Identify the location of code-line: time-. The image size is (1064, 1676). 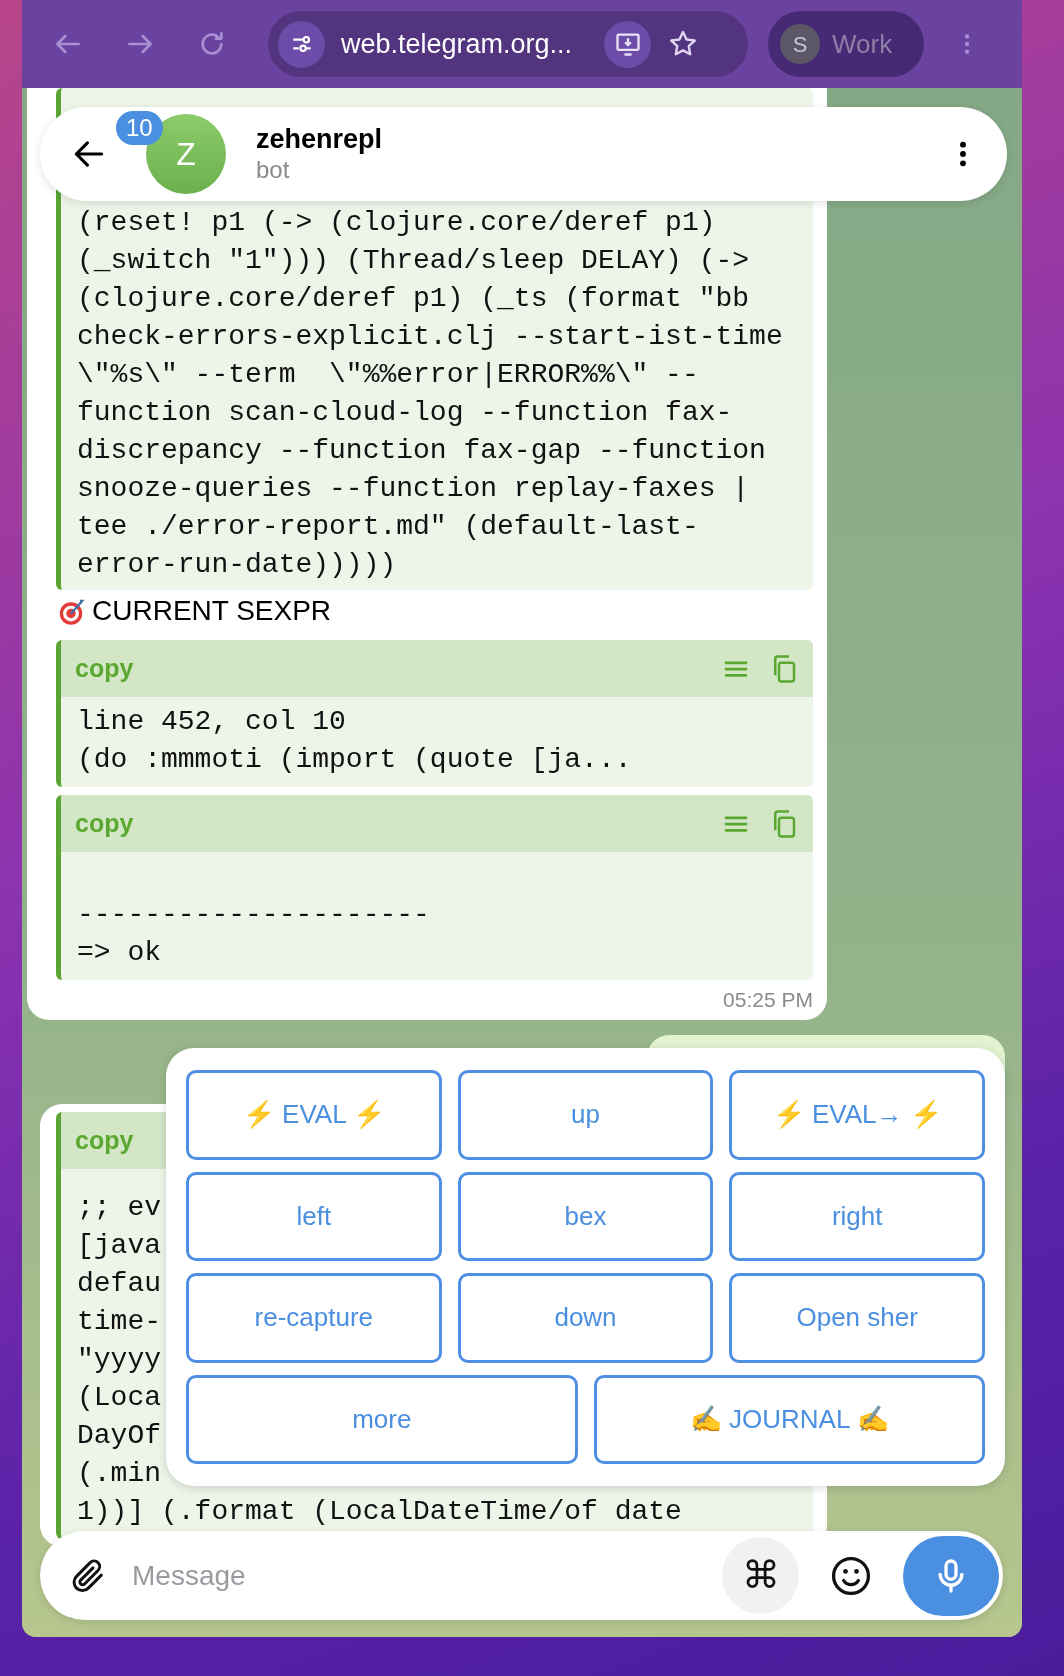
(119, 1322).